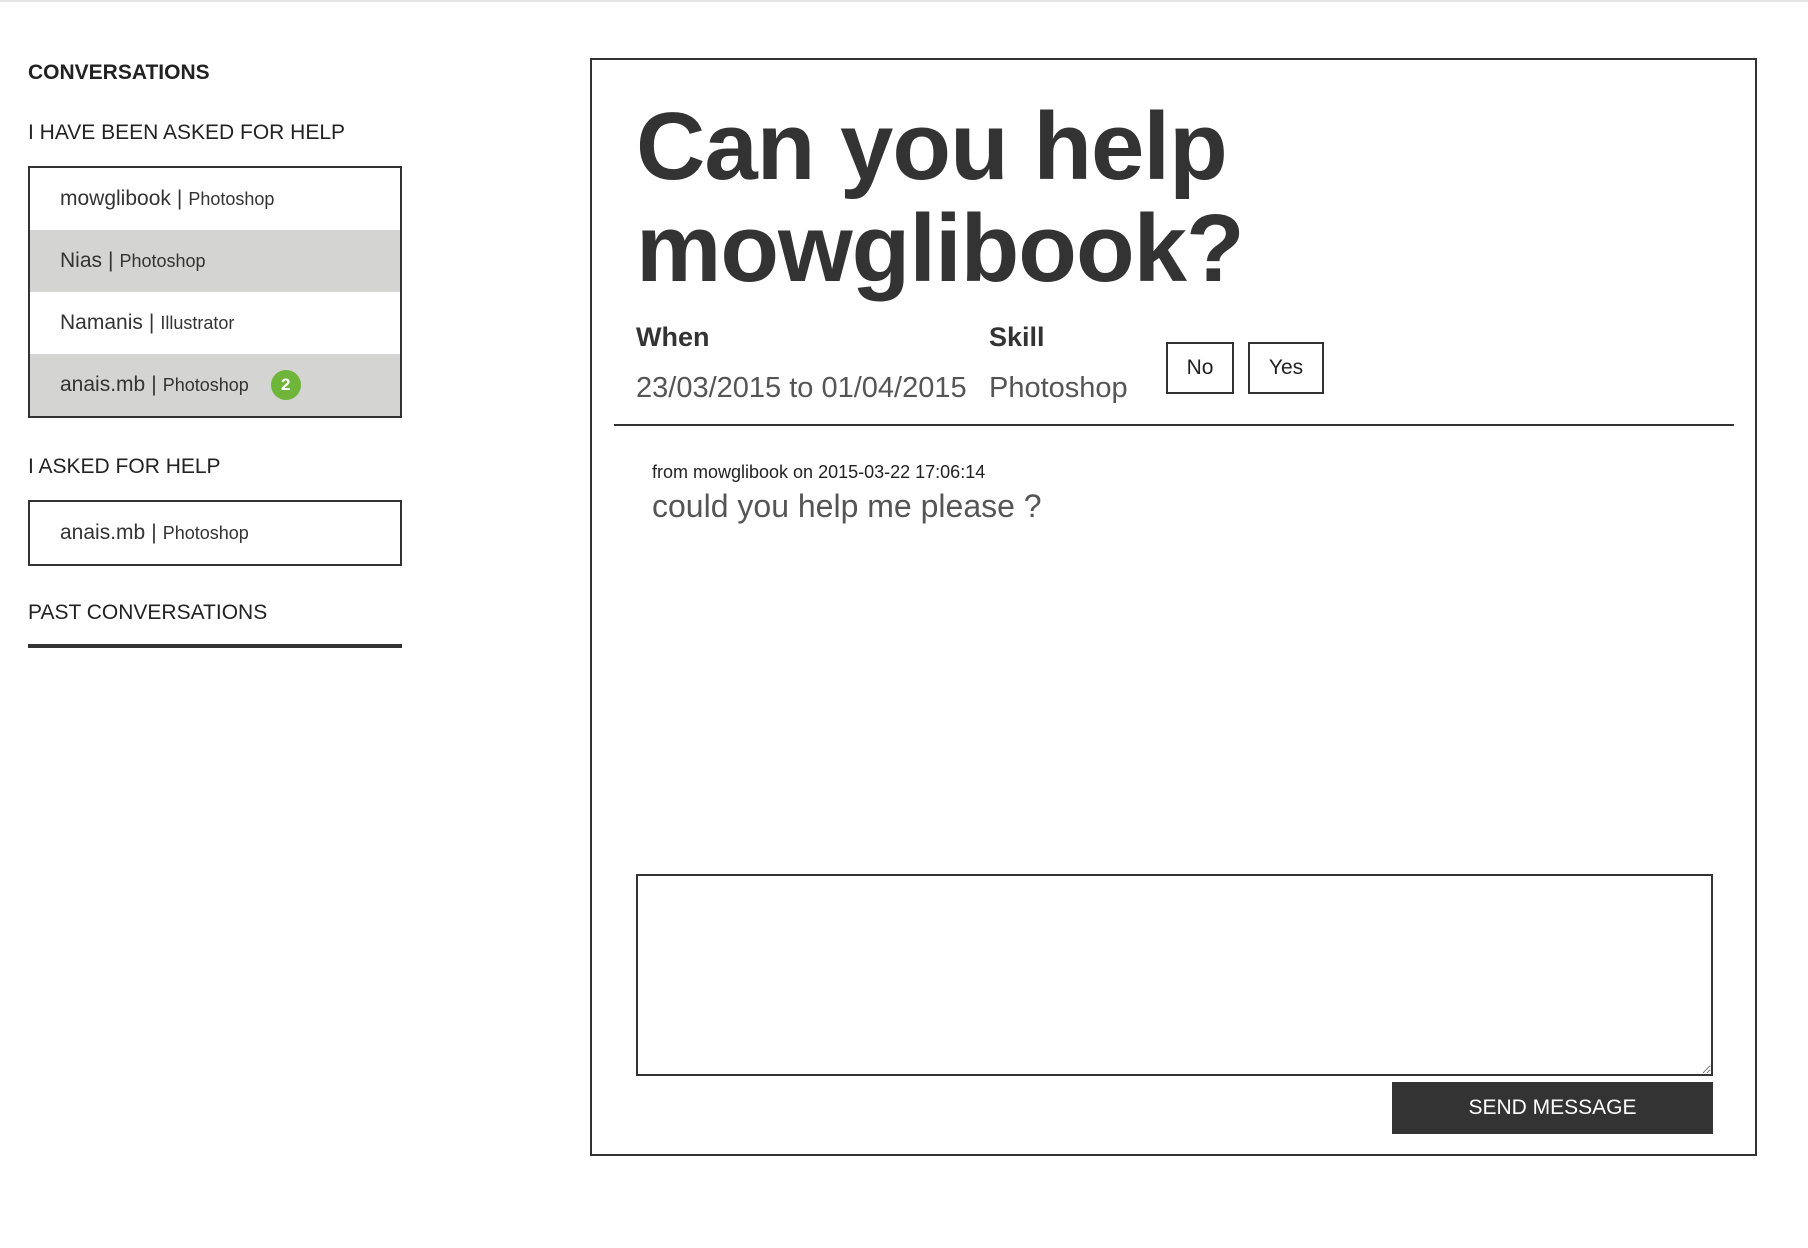 The width and height of the screenshot is (1808, 1248). Describe the element at coordinates (285, 385) in the screenshot. I see `unread-count-badge: 2` at that location.